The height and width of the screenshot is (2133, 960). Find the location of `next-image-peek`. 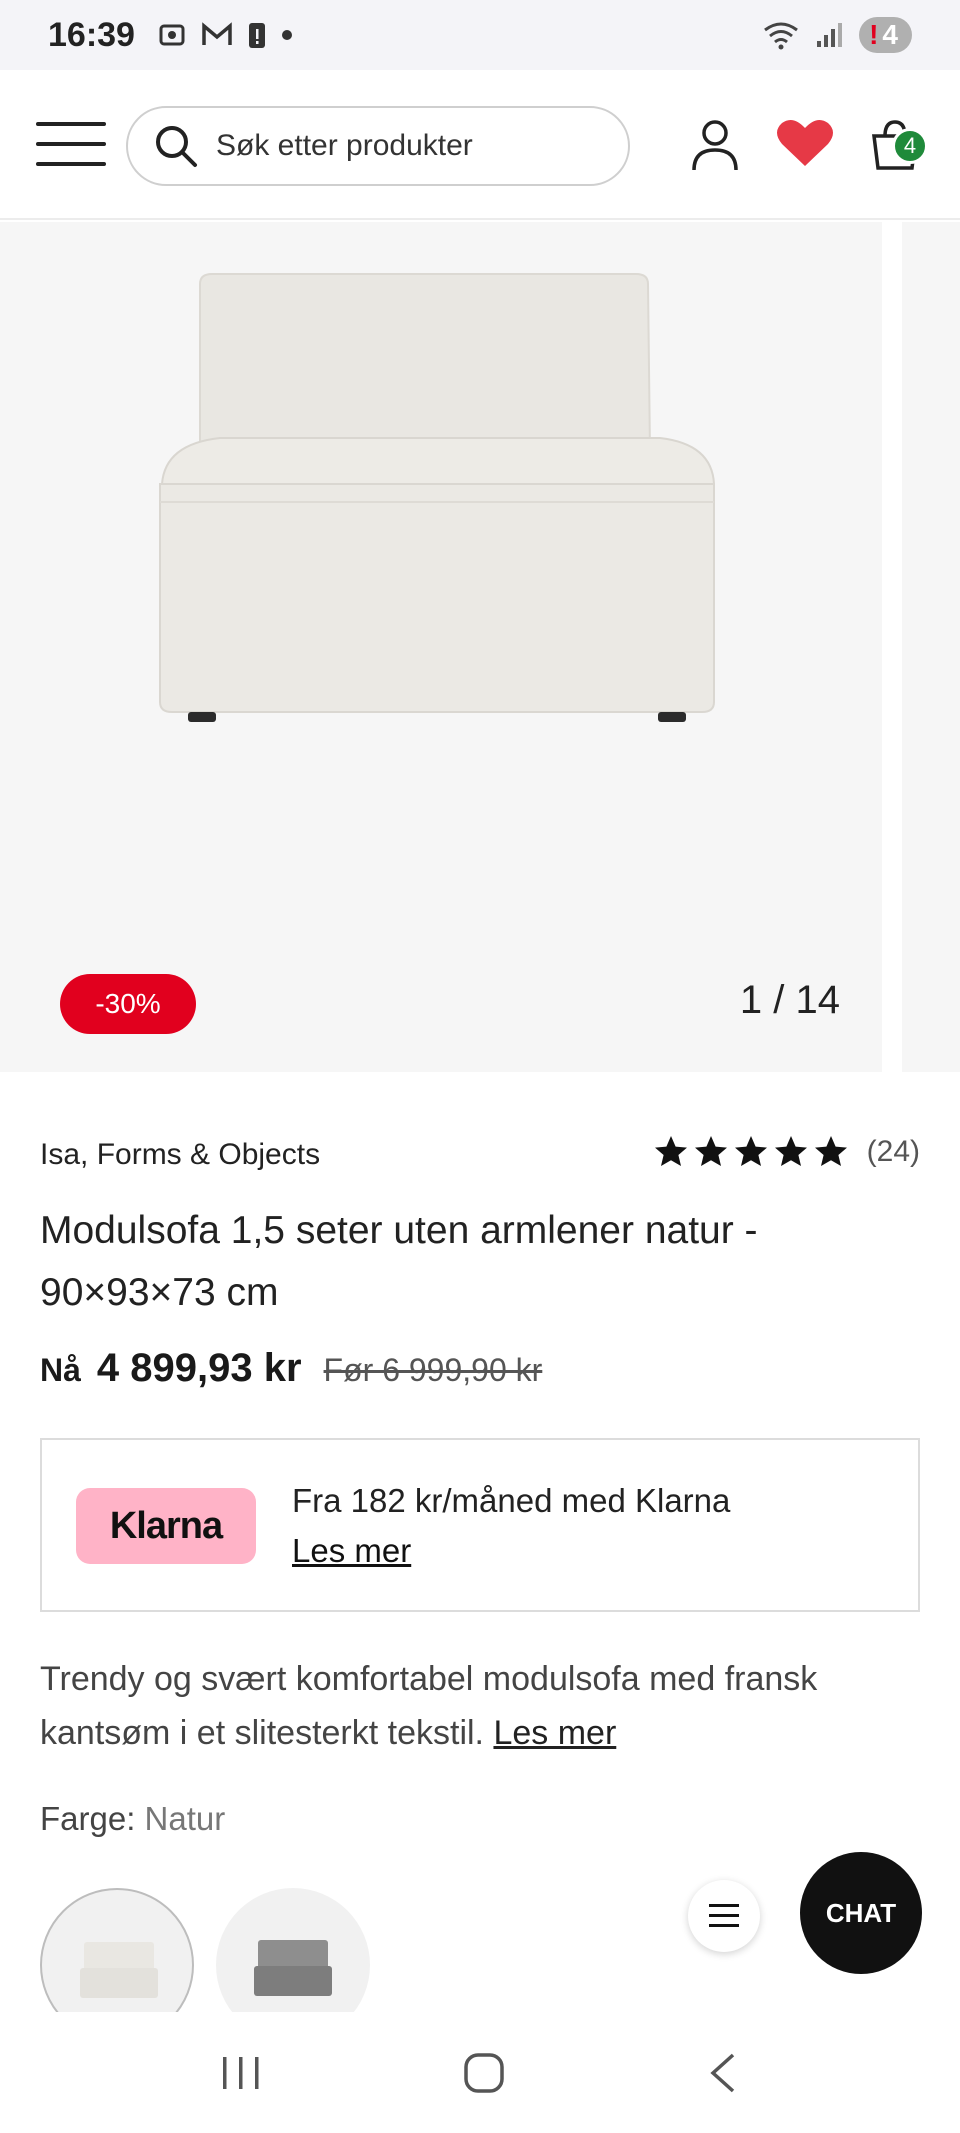

next-image-peek is located at coordinates (931, 647).